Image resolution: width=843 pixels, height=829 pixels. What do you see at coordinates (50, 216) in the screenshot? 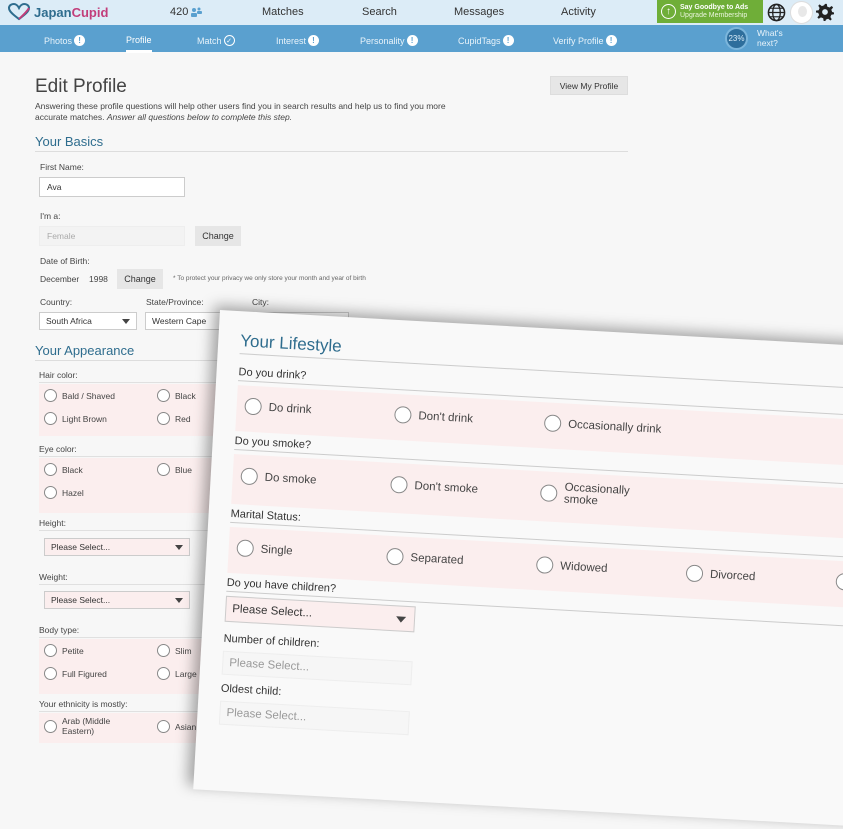
I see `gender-label: I'm a:` at bounding box center [50, 216].